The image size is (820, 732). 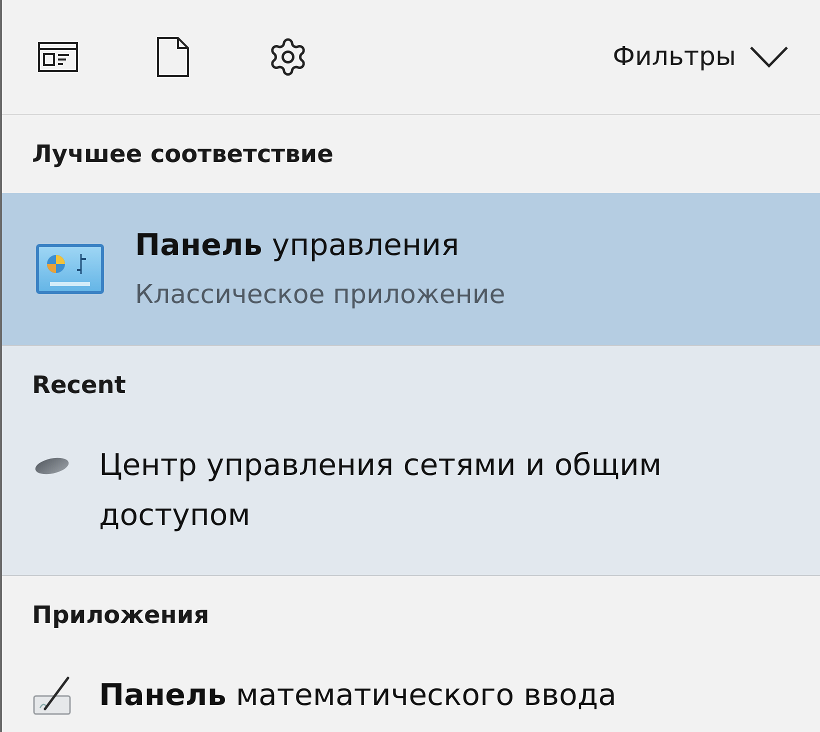 What do you see at coordinates (79, 385) in the screenshot?
I see `section-heading: Recent` at bounding box center [79, 385].